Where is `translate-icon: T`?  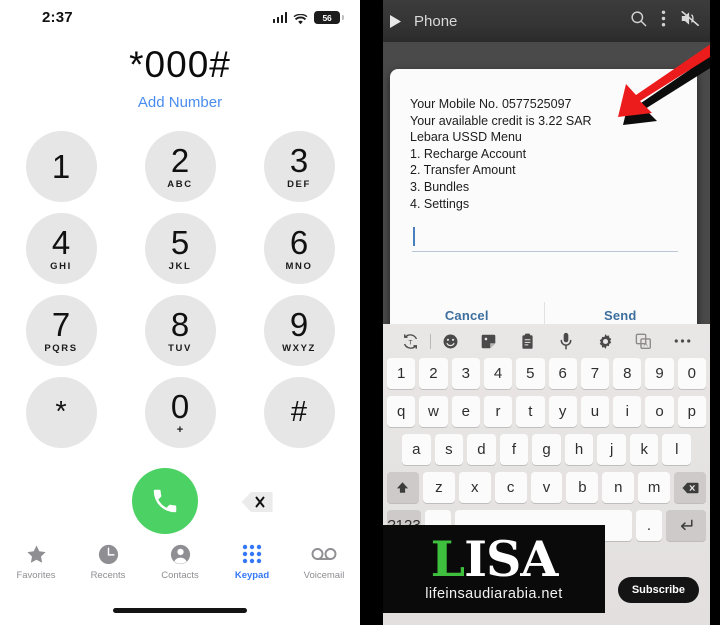
translate-icon: T is located at coordinates (410, 341).